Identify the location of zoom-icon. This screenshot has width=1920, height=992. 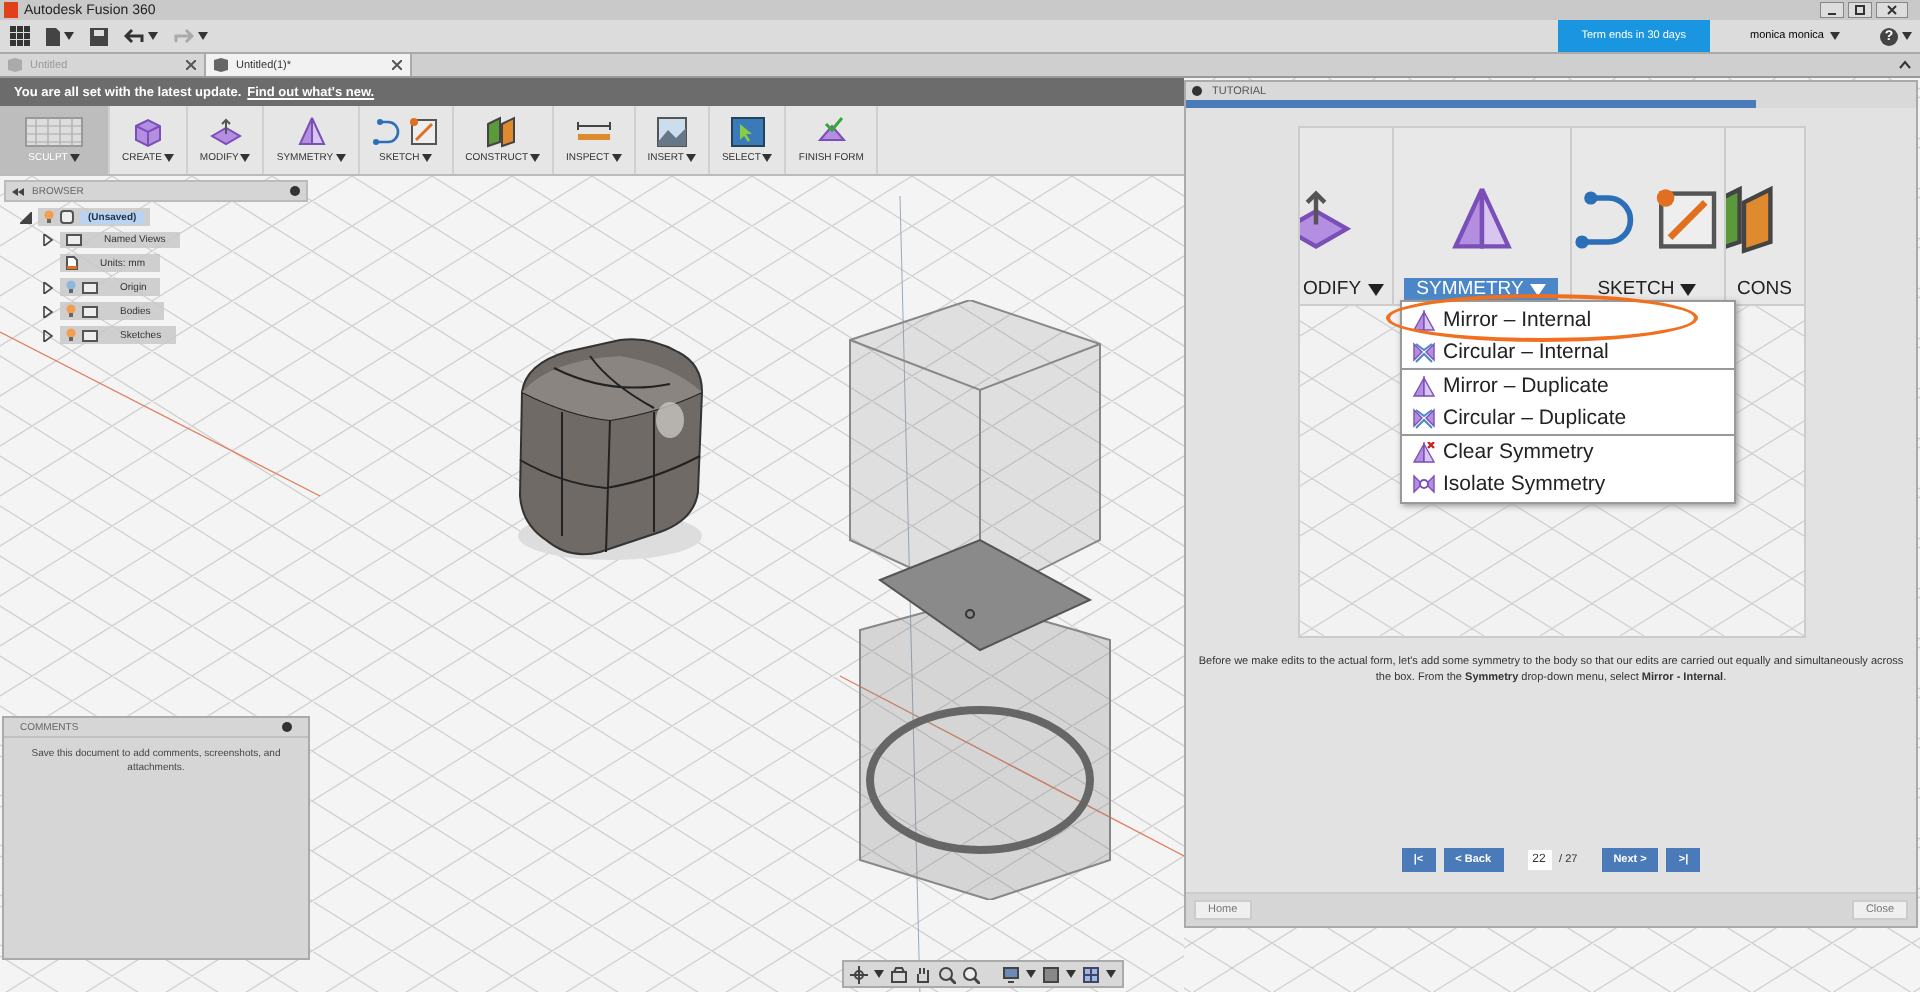
(947, 974).